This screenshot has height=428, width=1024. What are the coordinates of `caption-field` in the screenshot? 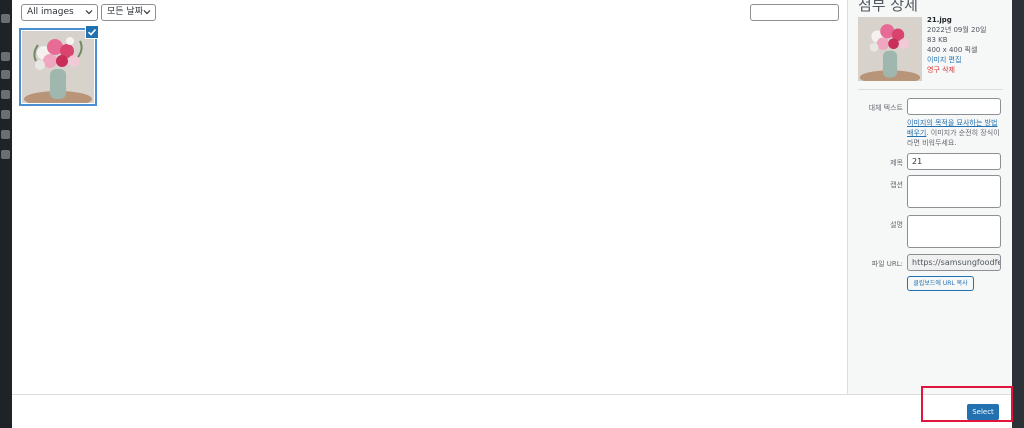 It's located at (954, 191).